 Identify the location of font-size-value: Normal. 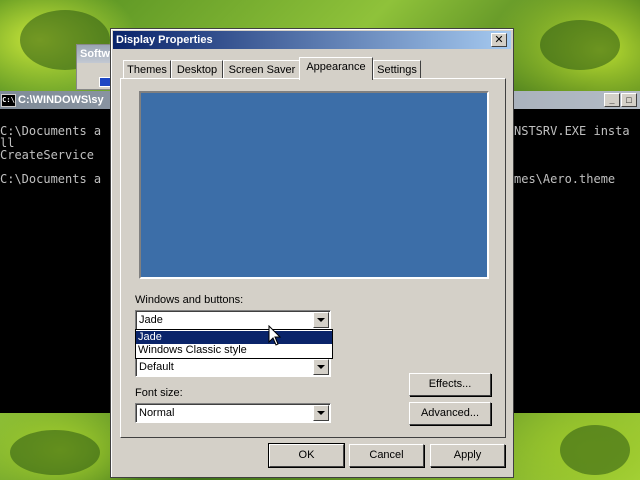
(157, 413).